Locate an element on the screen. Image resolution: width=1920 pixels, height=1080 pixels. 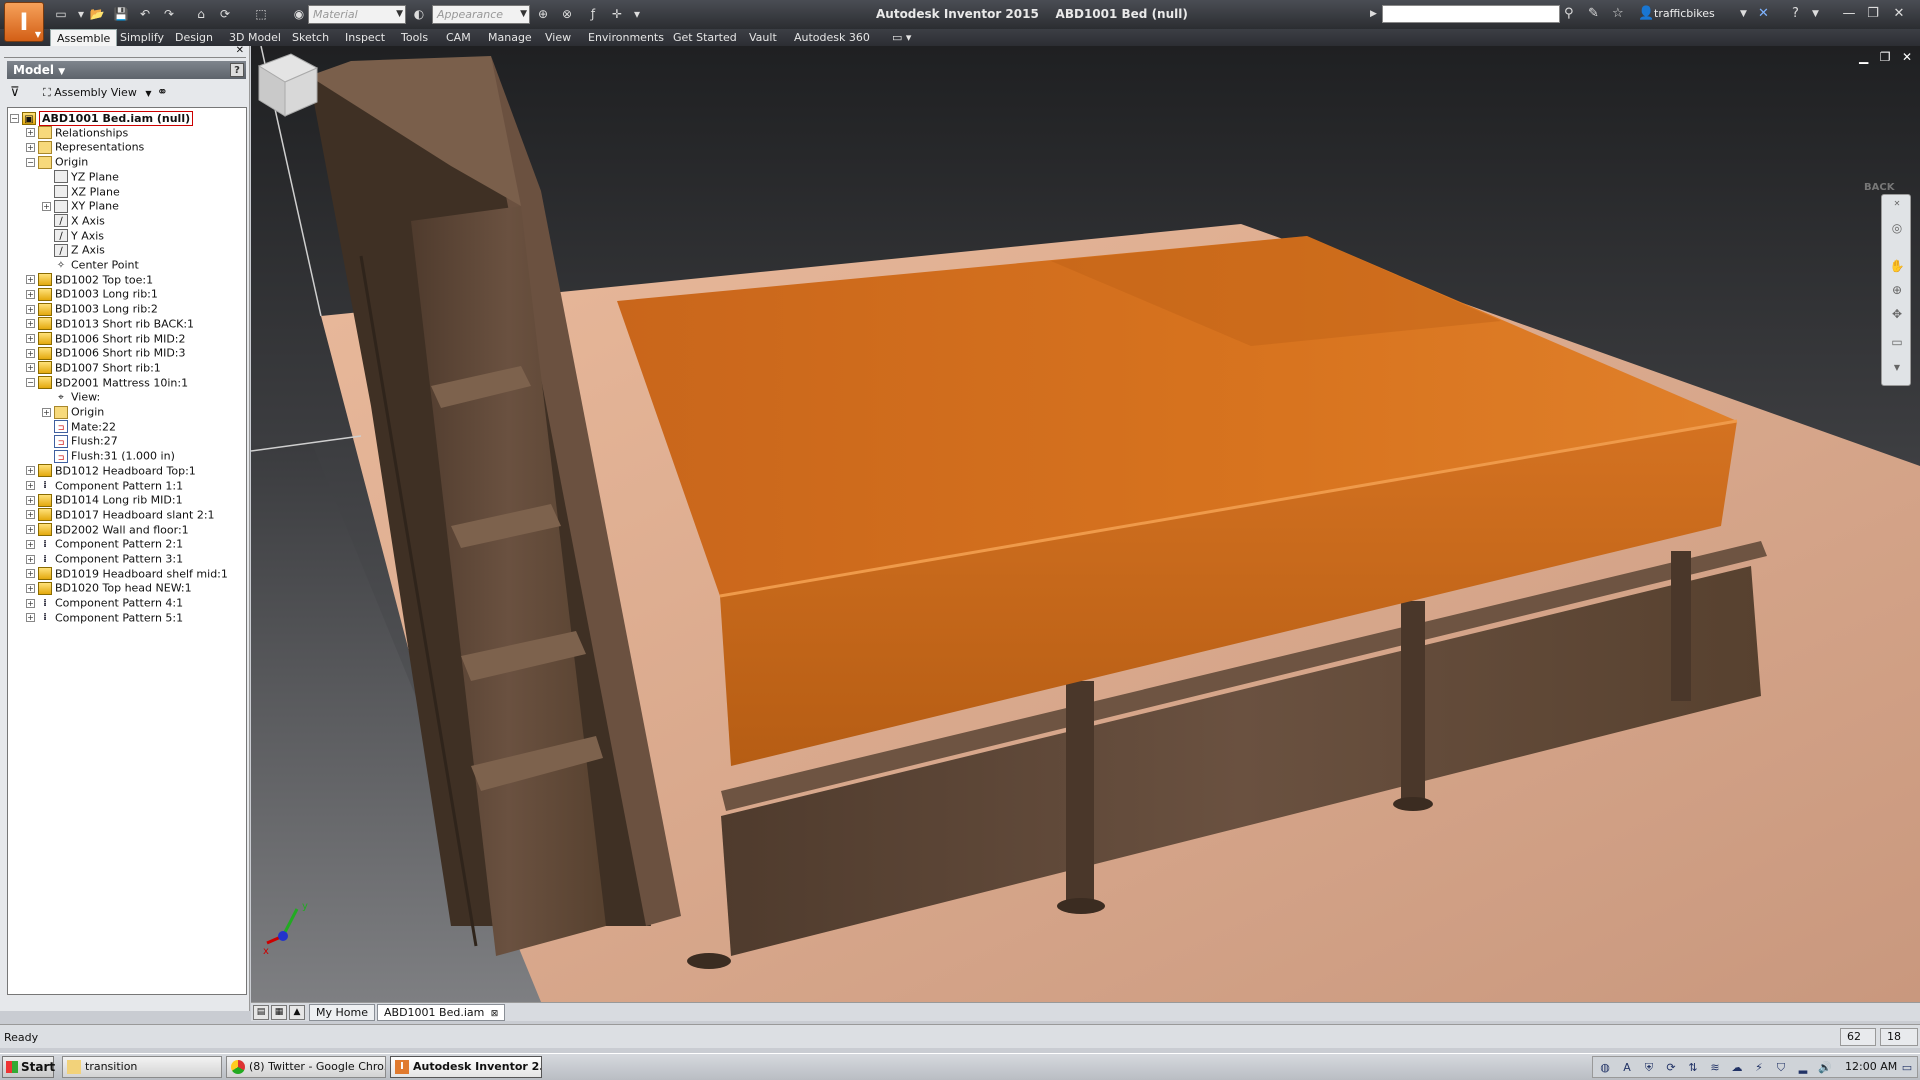
crosshair-icon: ✛ is located at coordinates (617, 14).